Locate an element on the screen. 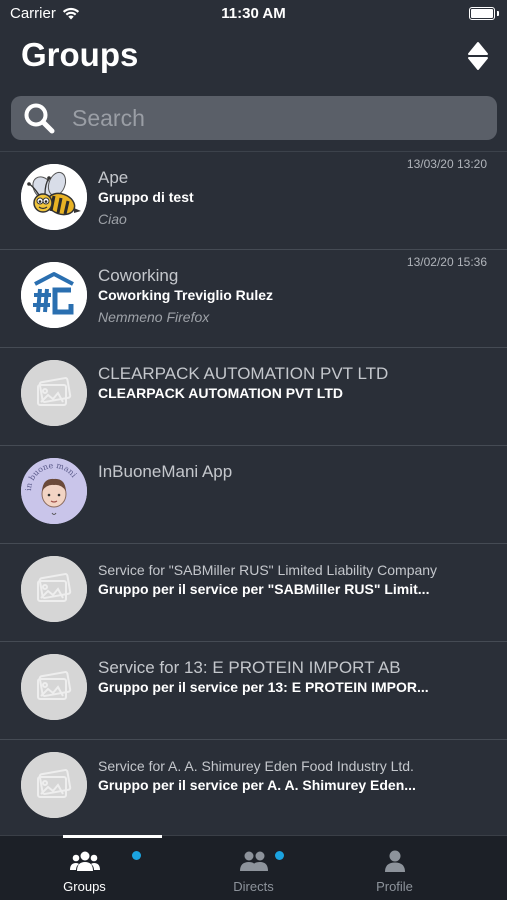  header: Groups is located at coordinates (253, 59).